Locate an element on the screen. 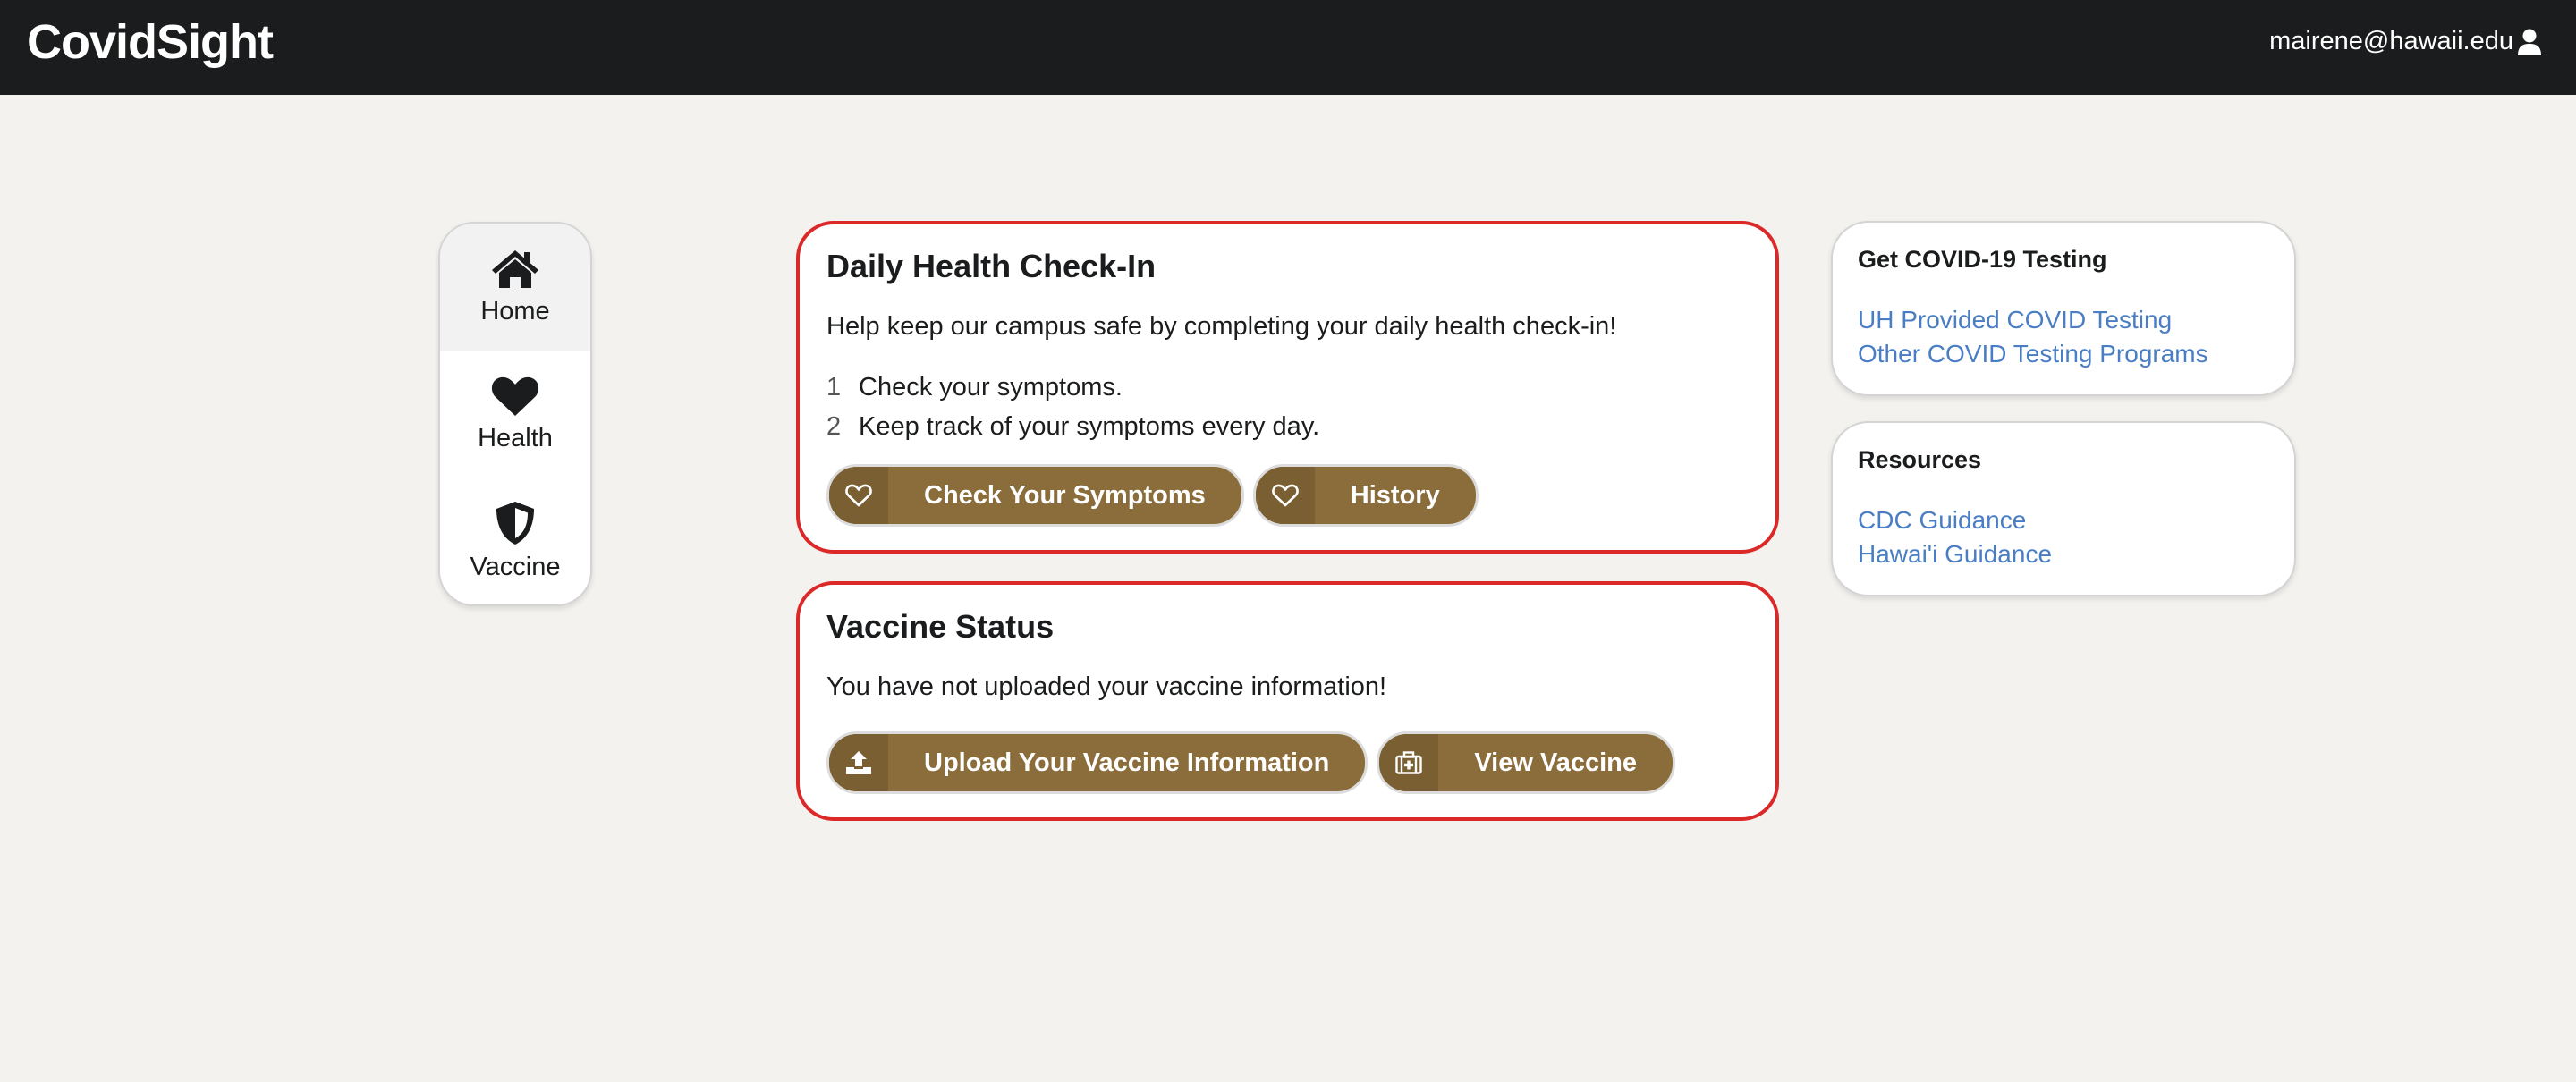  step-number: 1 is located at coordinates (834, 387).